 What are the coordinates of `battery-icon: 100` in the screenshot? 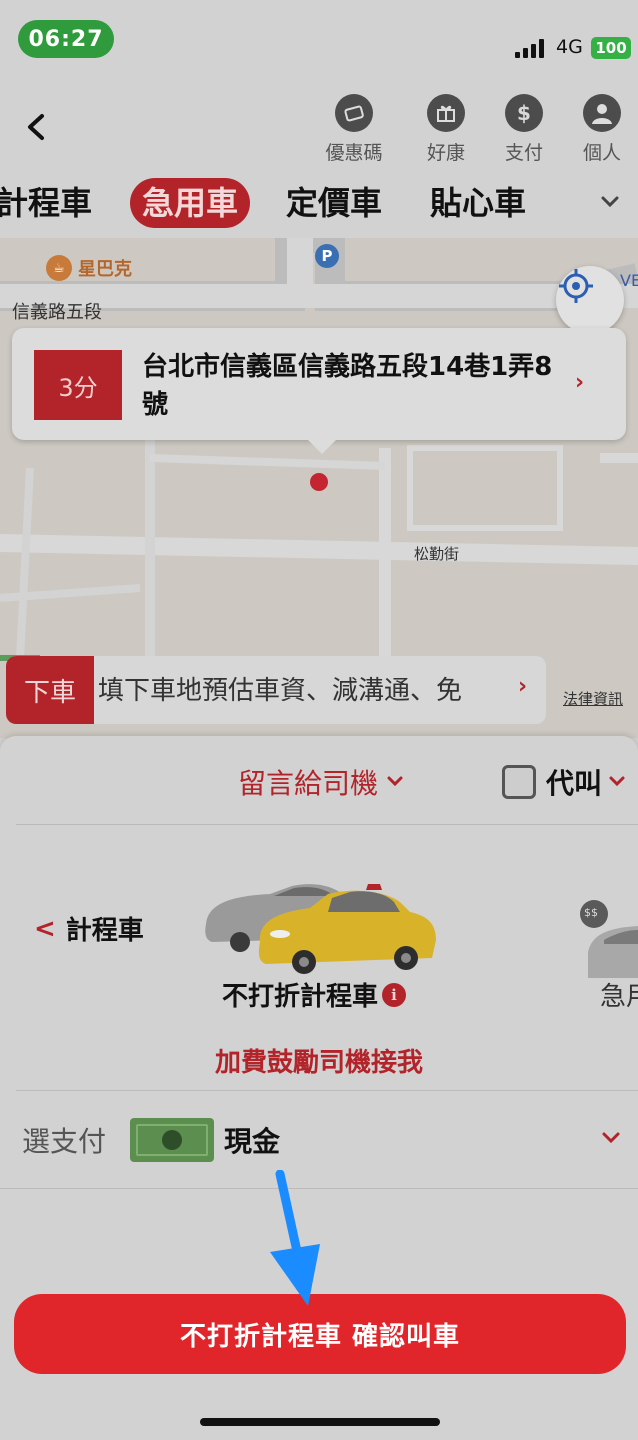 It's located at (611, 48).